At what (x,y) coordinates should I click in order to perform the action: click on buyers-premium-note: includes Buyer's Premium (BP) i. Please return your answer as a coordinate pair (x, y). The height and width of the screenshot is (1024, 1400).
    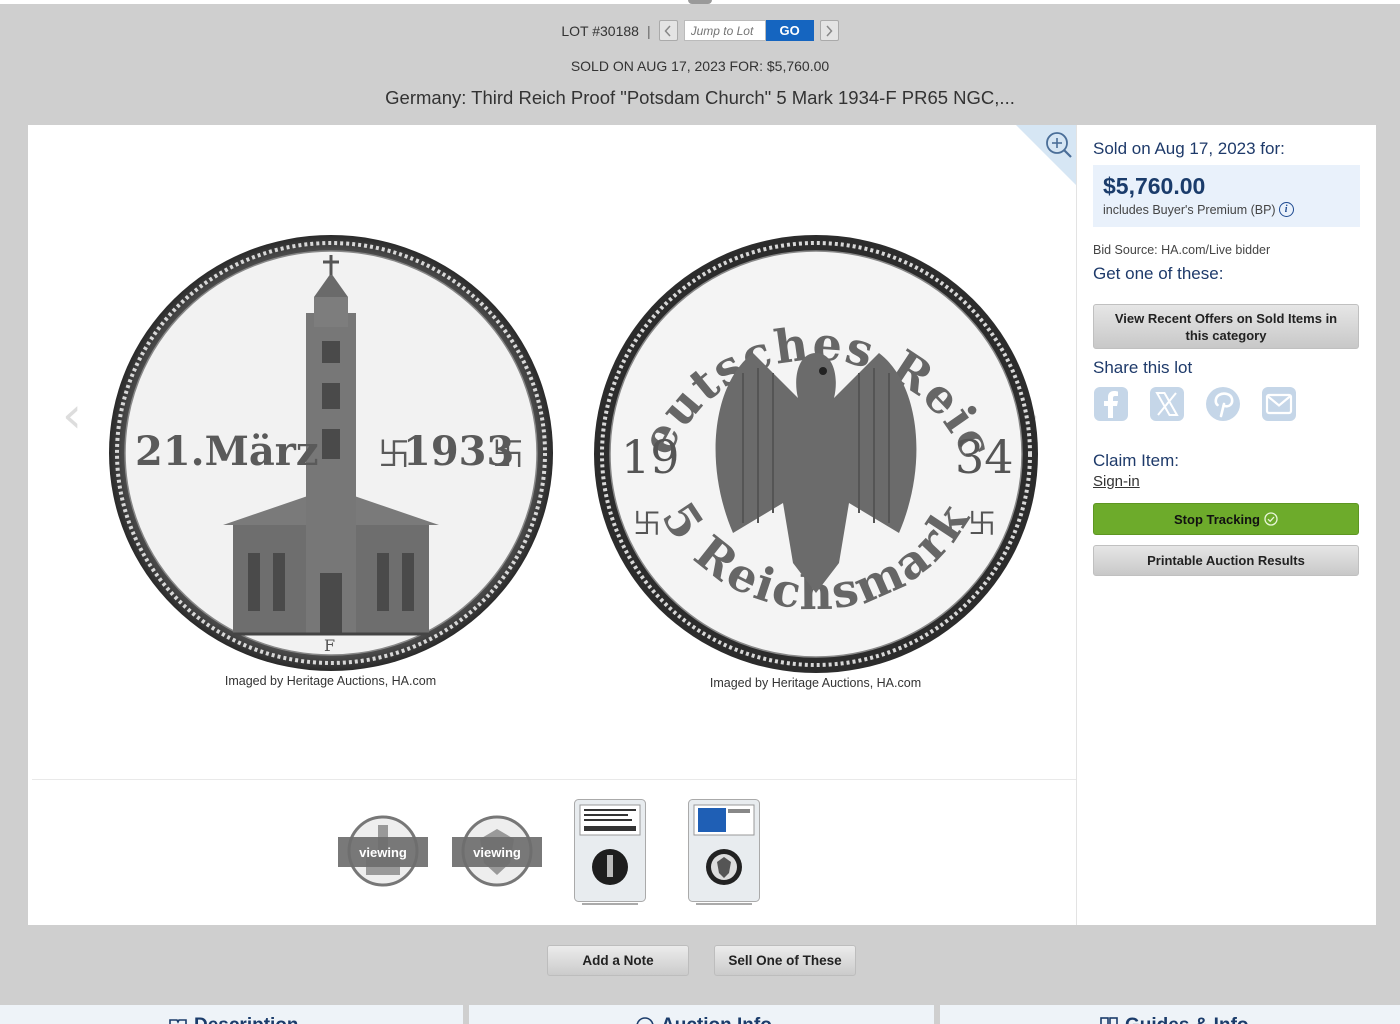
    Looking at the image, I should click on (1226, 209).